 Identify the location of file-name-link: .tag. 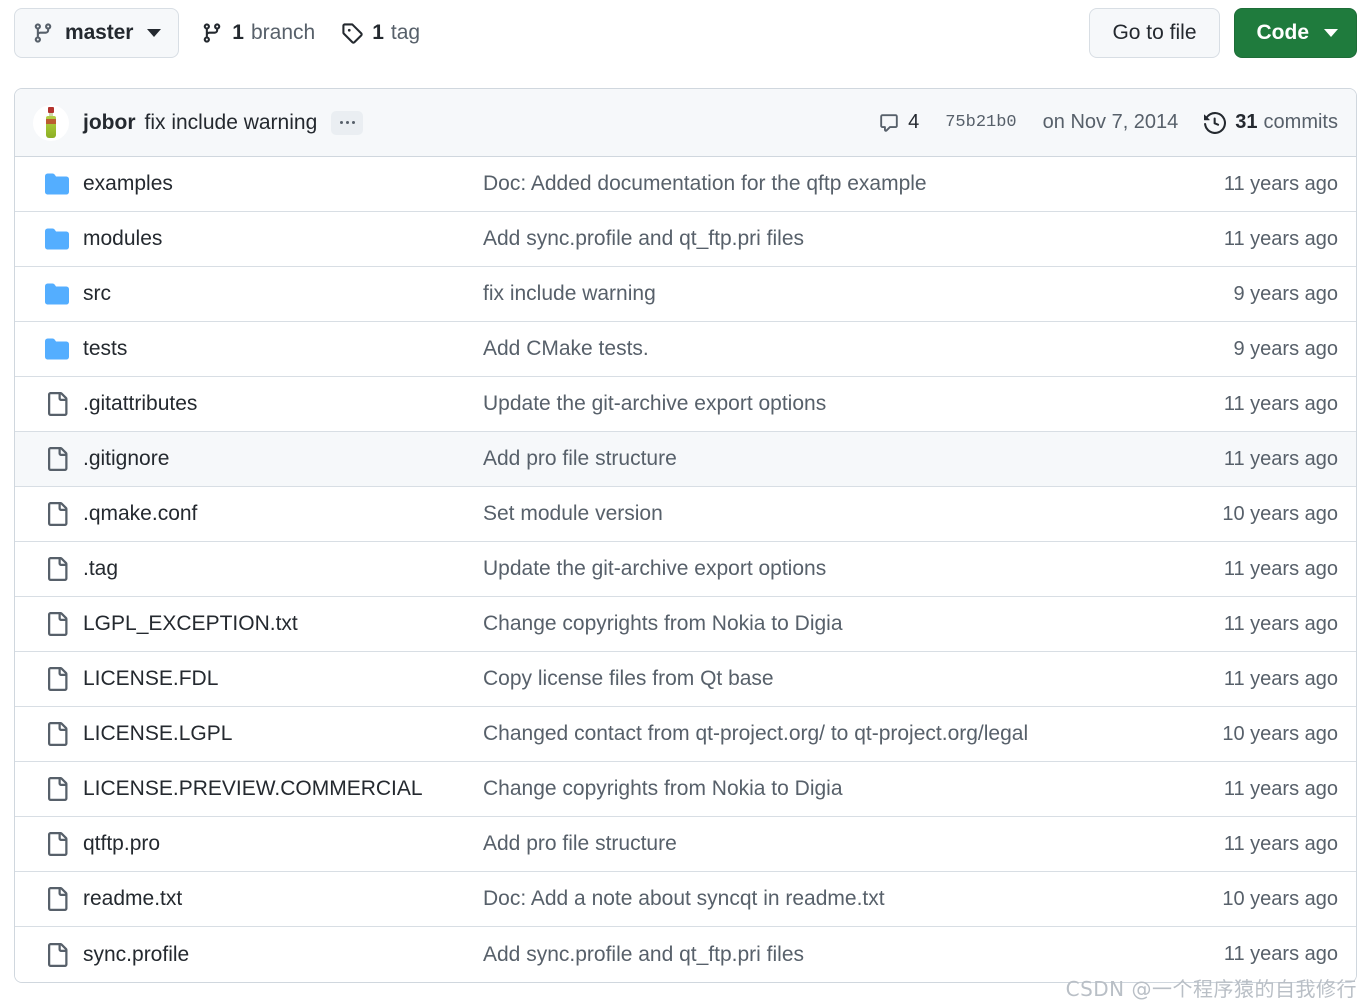
(283, 569).